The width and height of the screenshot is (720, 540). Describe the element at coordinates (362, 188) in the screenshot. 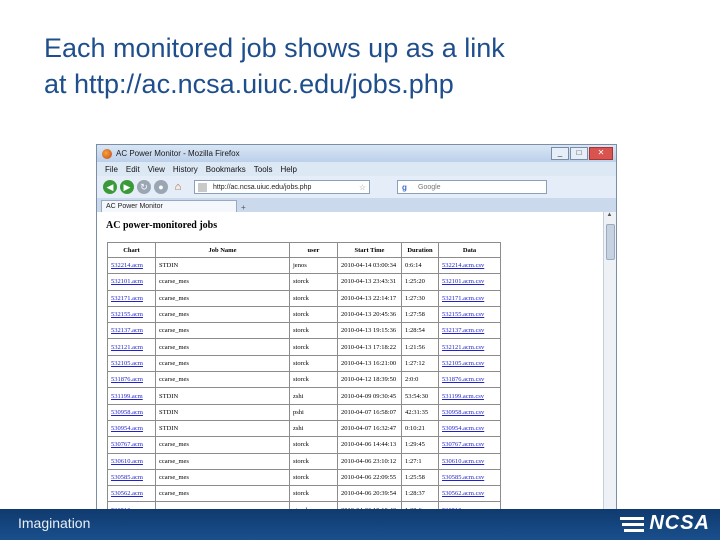

I see `bookmark-star-icon: ☆` at that location.